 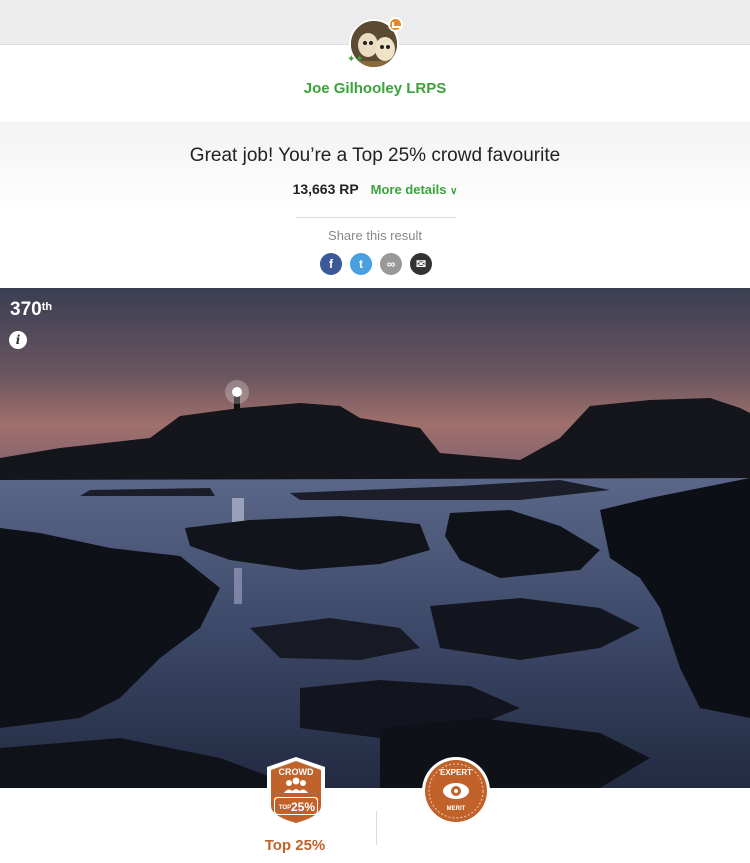 What do you see at coordinates (26, 309) in the screenshot?
I see `rank-number: 370` at bounding box center [26, 309].